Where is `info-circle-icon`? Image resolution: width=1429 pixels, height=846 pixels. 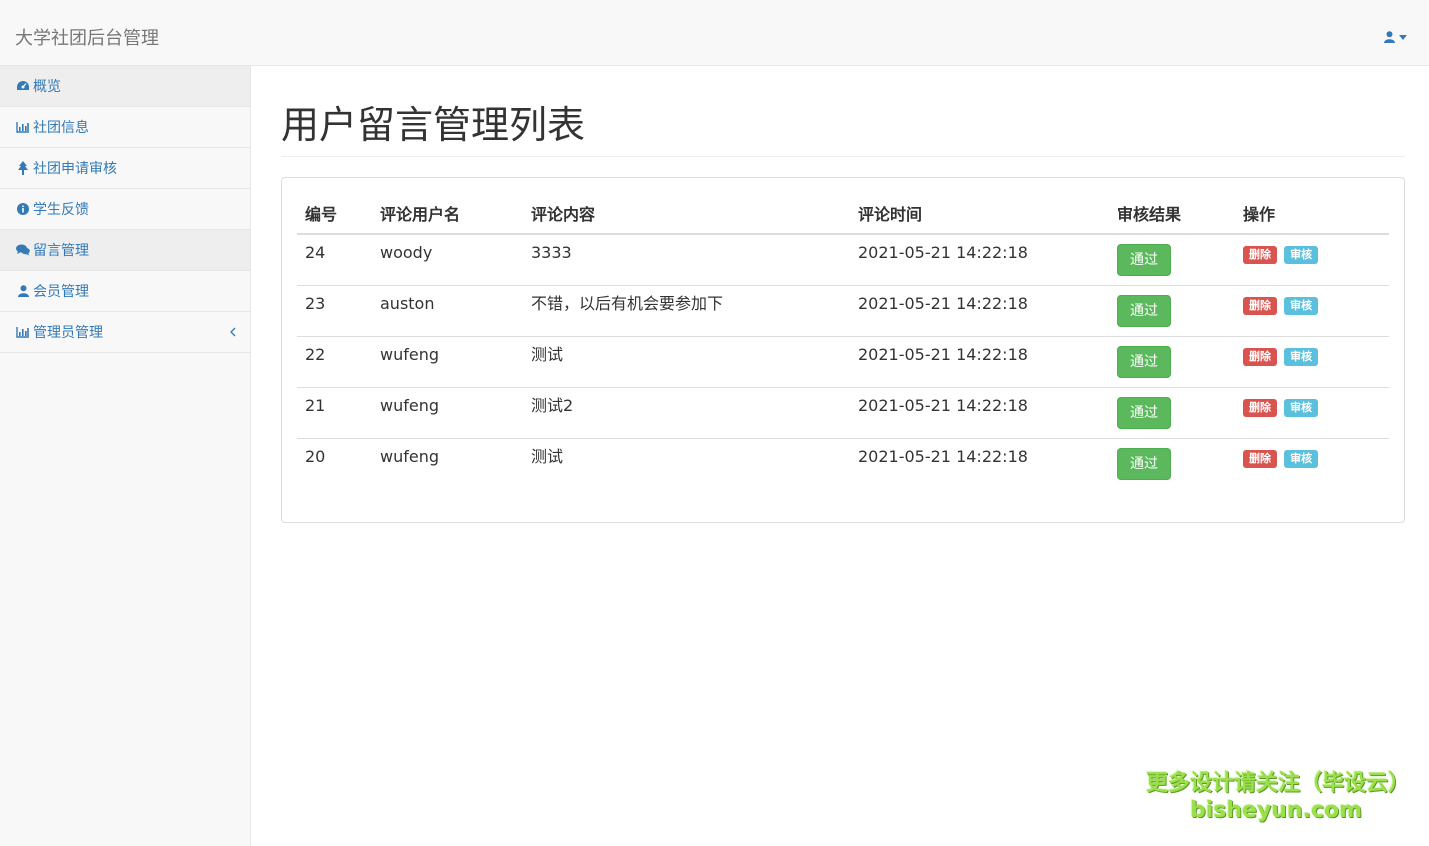
info-circle-icon is located at coordinates (23, 209).